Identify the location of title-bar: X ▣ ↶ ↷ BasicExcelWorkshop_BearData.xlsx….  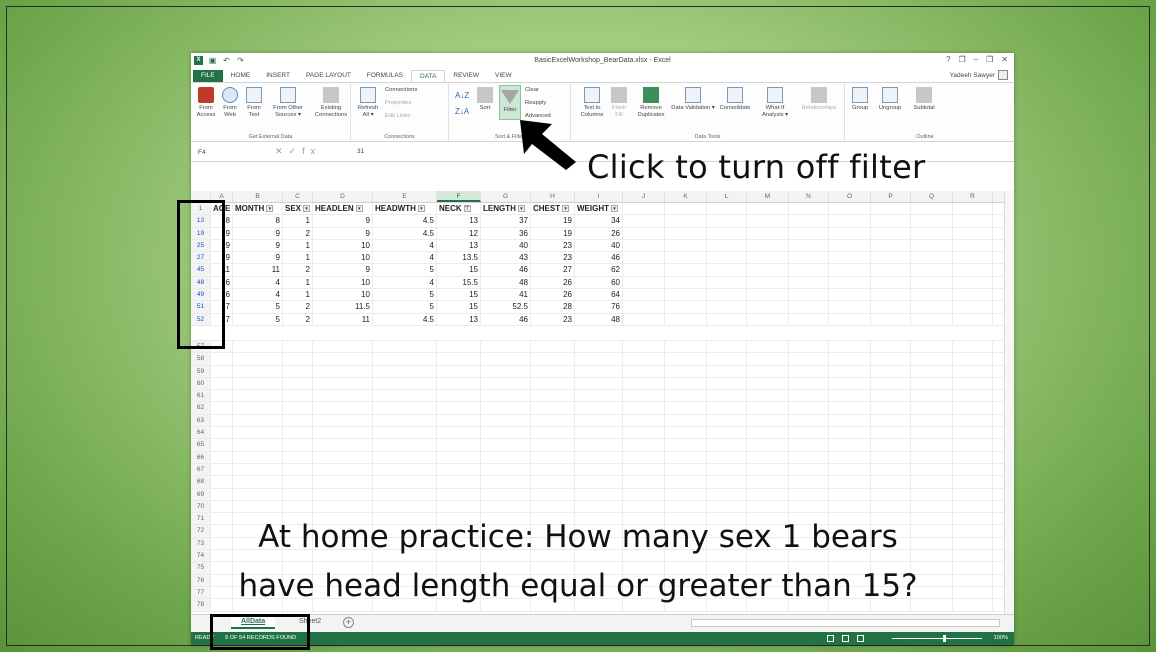
(602, 61).